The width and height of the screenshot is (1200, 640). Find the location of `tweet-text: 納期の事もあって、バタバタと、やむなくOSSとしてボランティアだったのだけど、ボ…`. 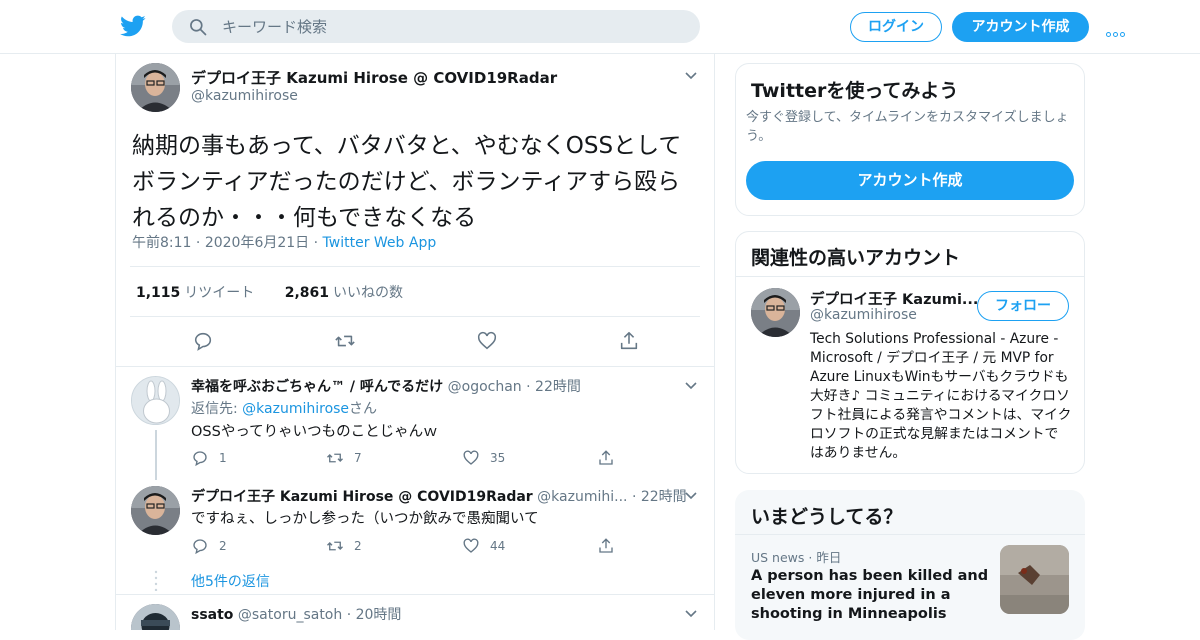

tweet-text: 納期の事もあって、バタバタと、やむなくOSSとしてボランティアだったのだけど、ボ… is located at coordinates (407, 182).